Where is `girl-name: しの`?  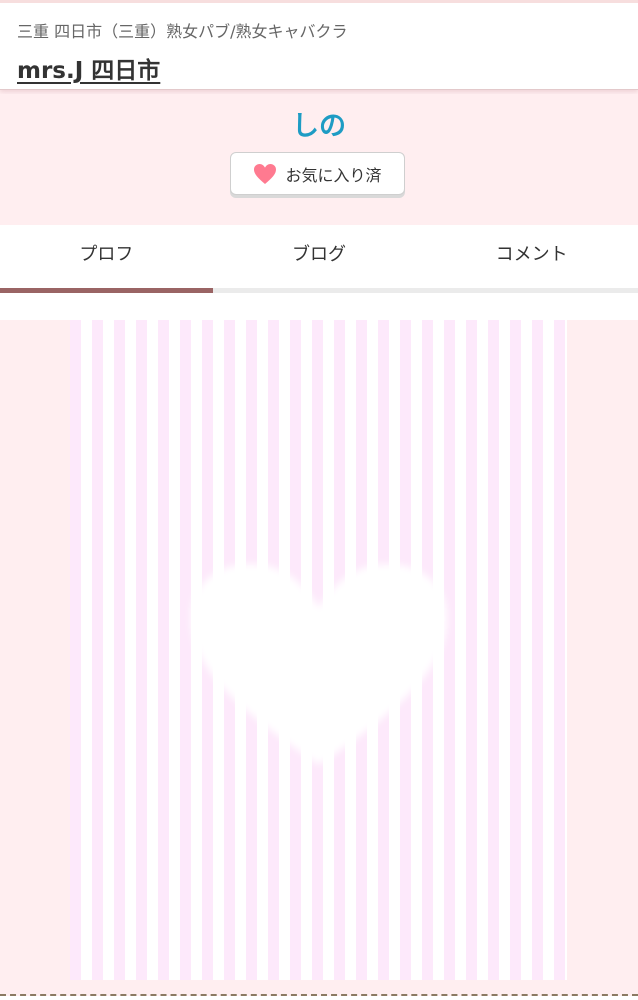 girl-name: しの is located at coordinates (319, 126).